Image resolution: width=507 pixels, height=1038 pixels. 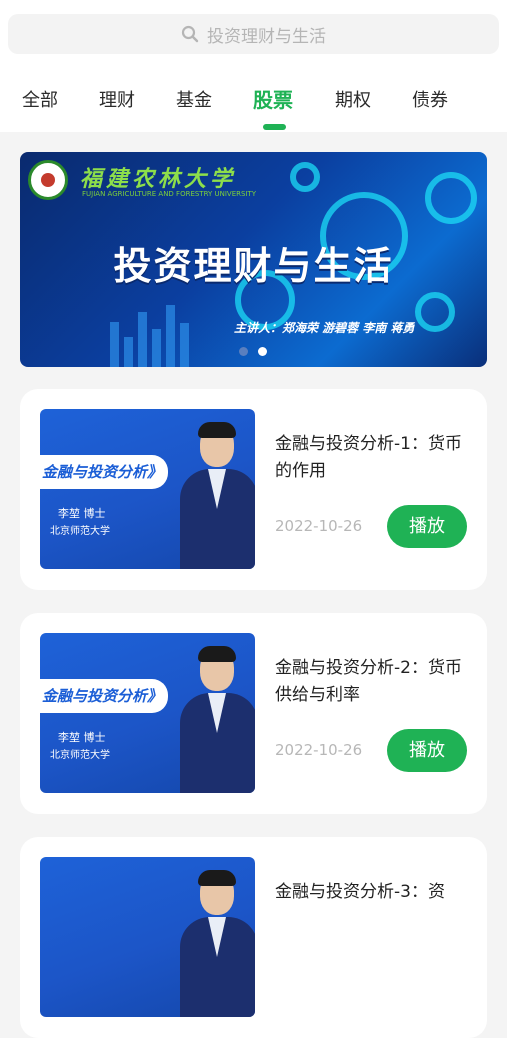 I want to click on tab-option: 期权, so click(x=353, y=99).